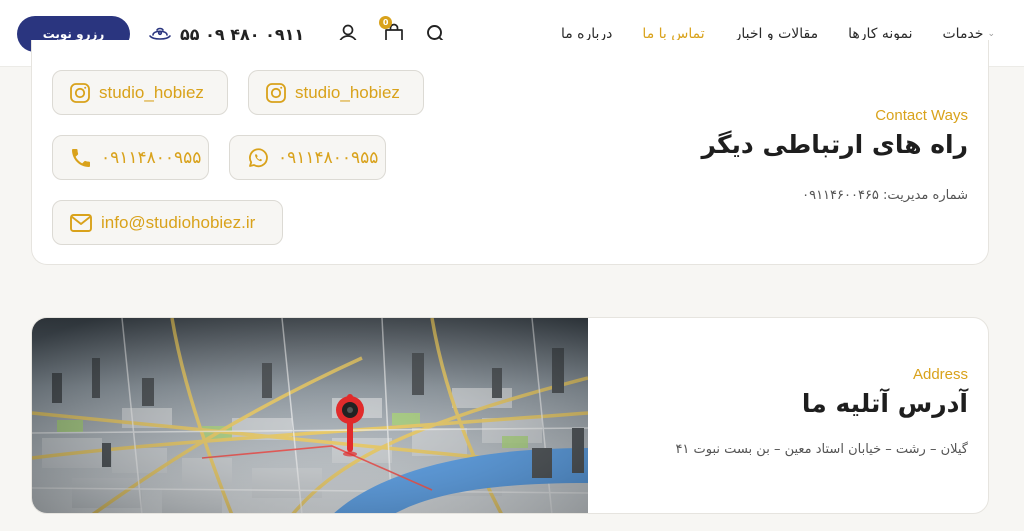 The width and height of the screenshot is (1024, 531). I want to click on whatsapp-number: ۰۹۱۱۴۸۰۰۹۵۵, so click(328, 157).